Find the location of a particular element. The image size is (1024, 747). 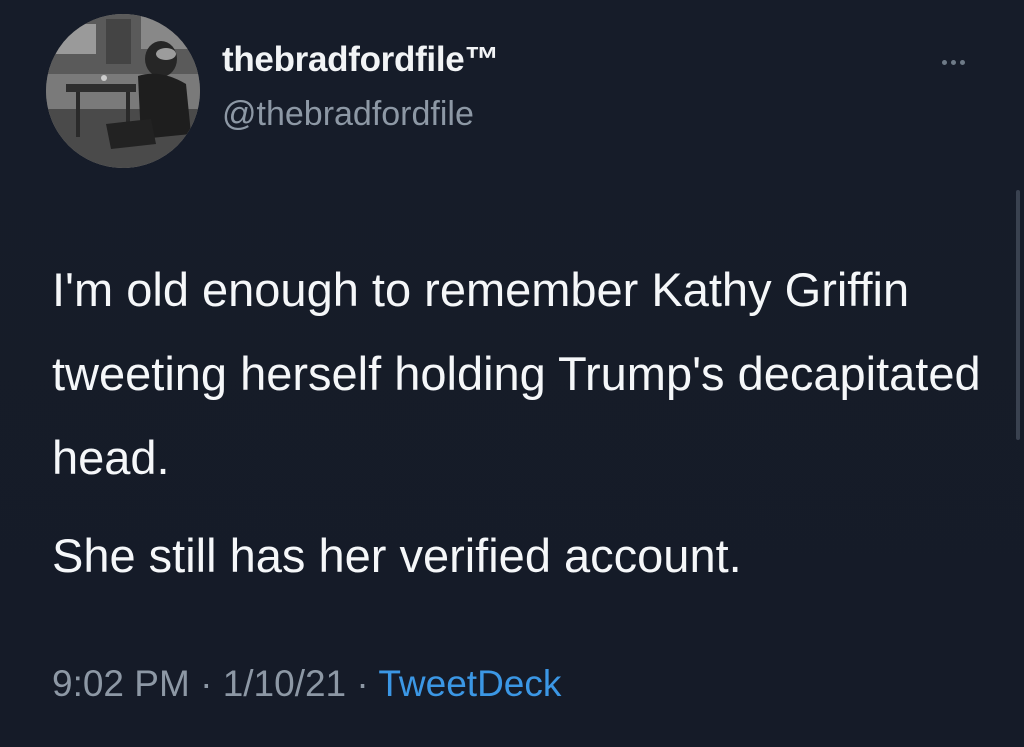

tweet-date: 1/10/21 is located at coordinates (284, 683).